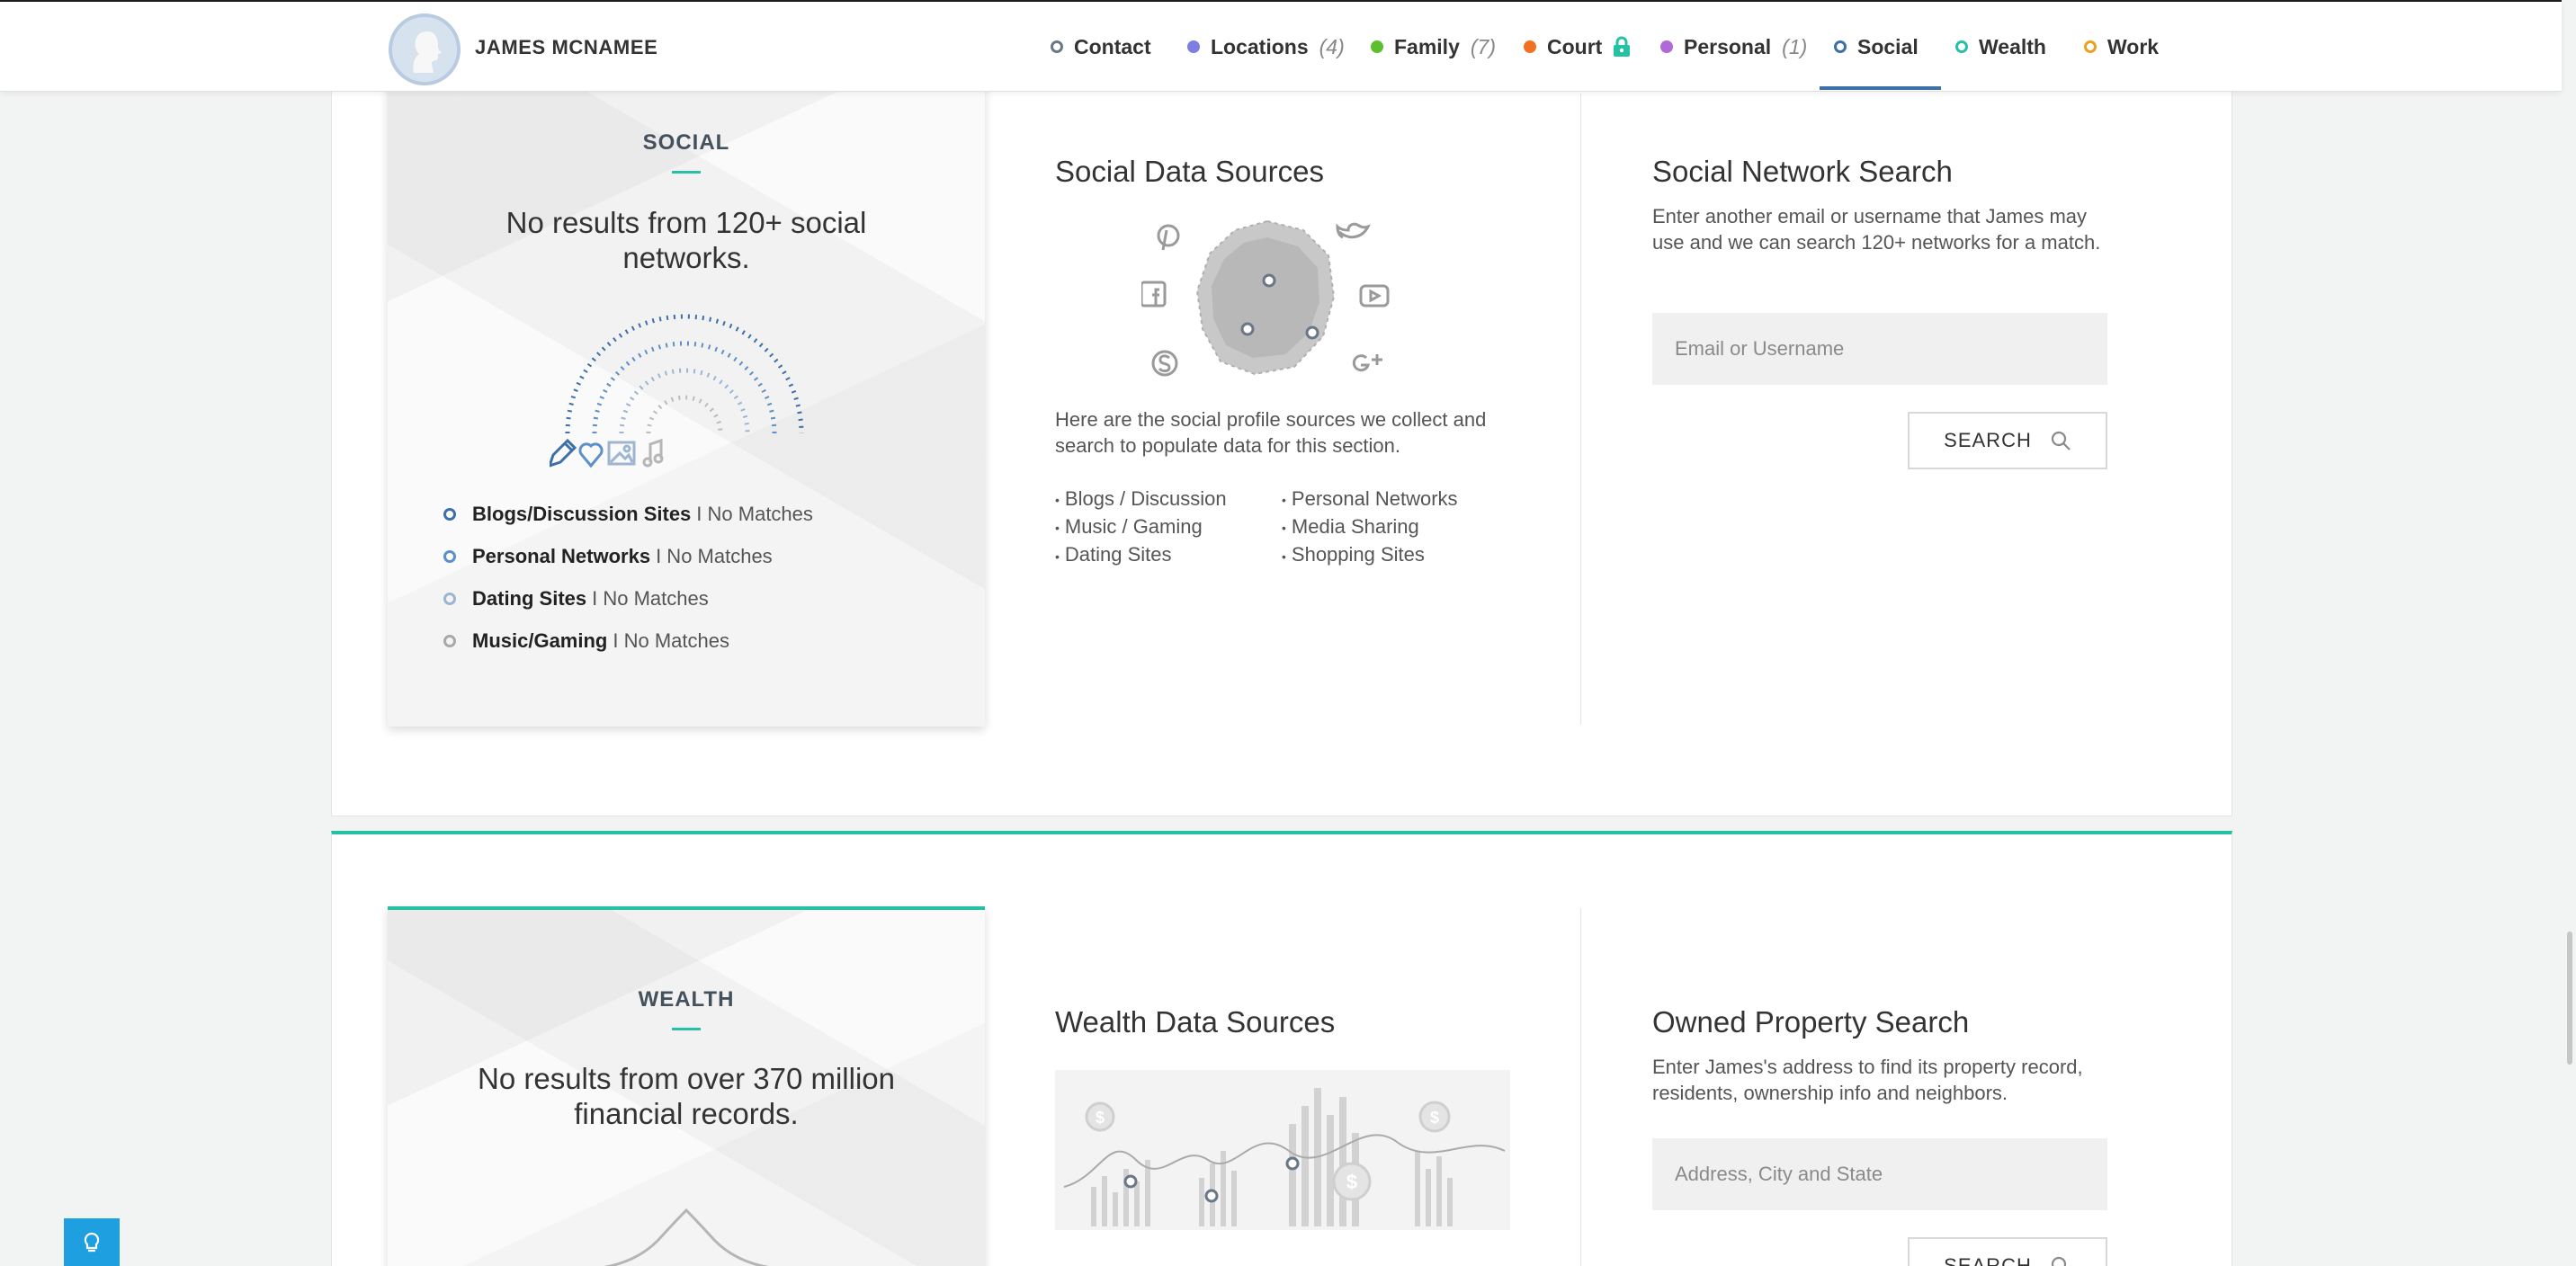  Describe the element at coordinates (1622, 46) in the screenshot. I see `lock-icon` at that location.